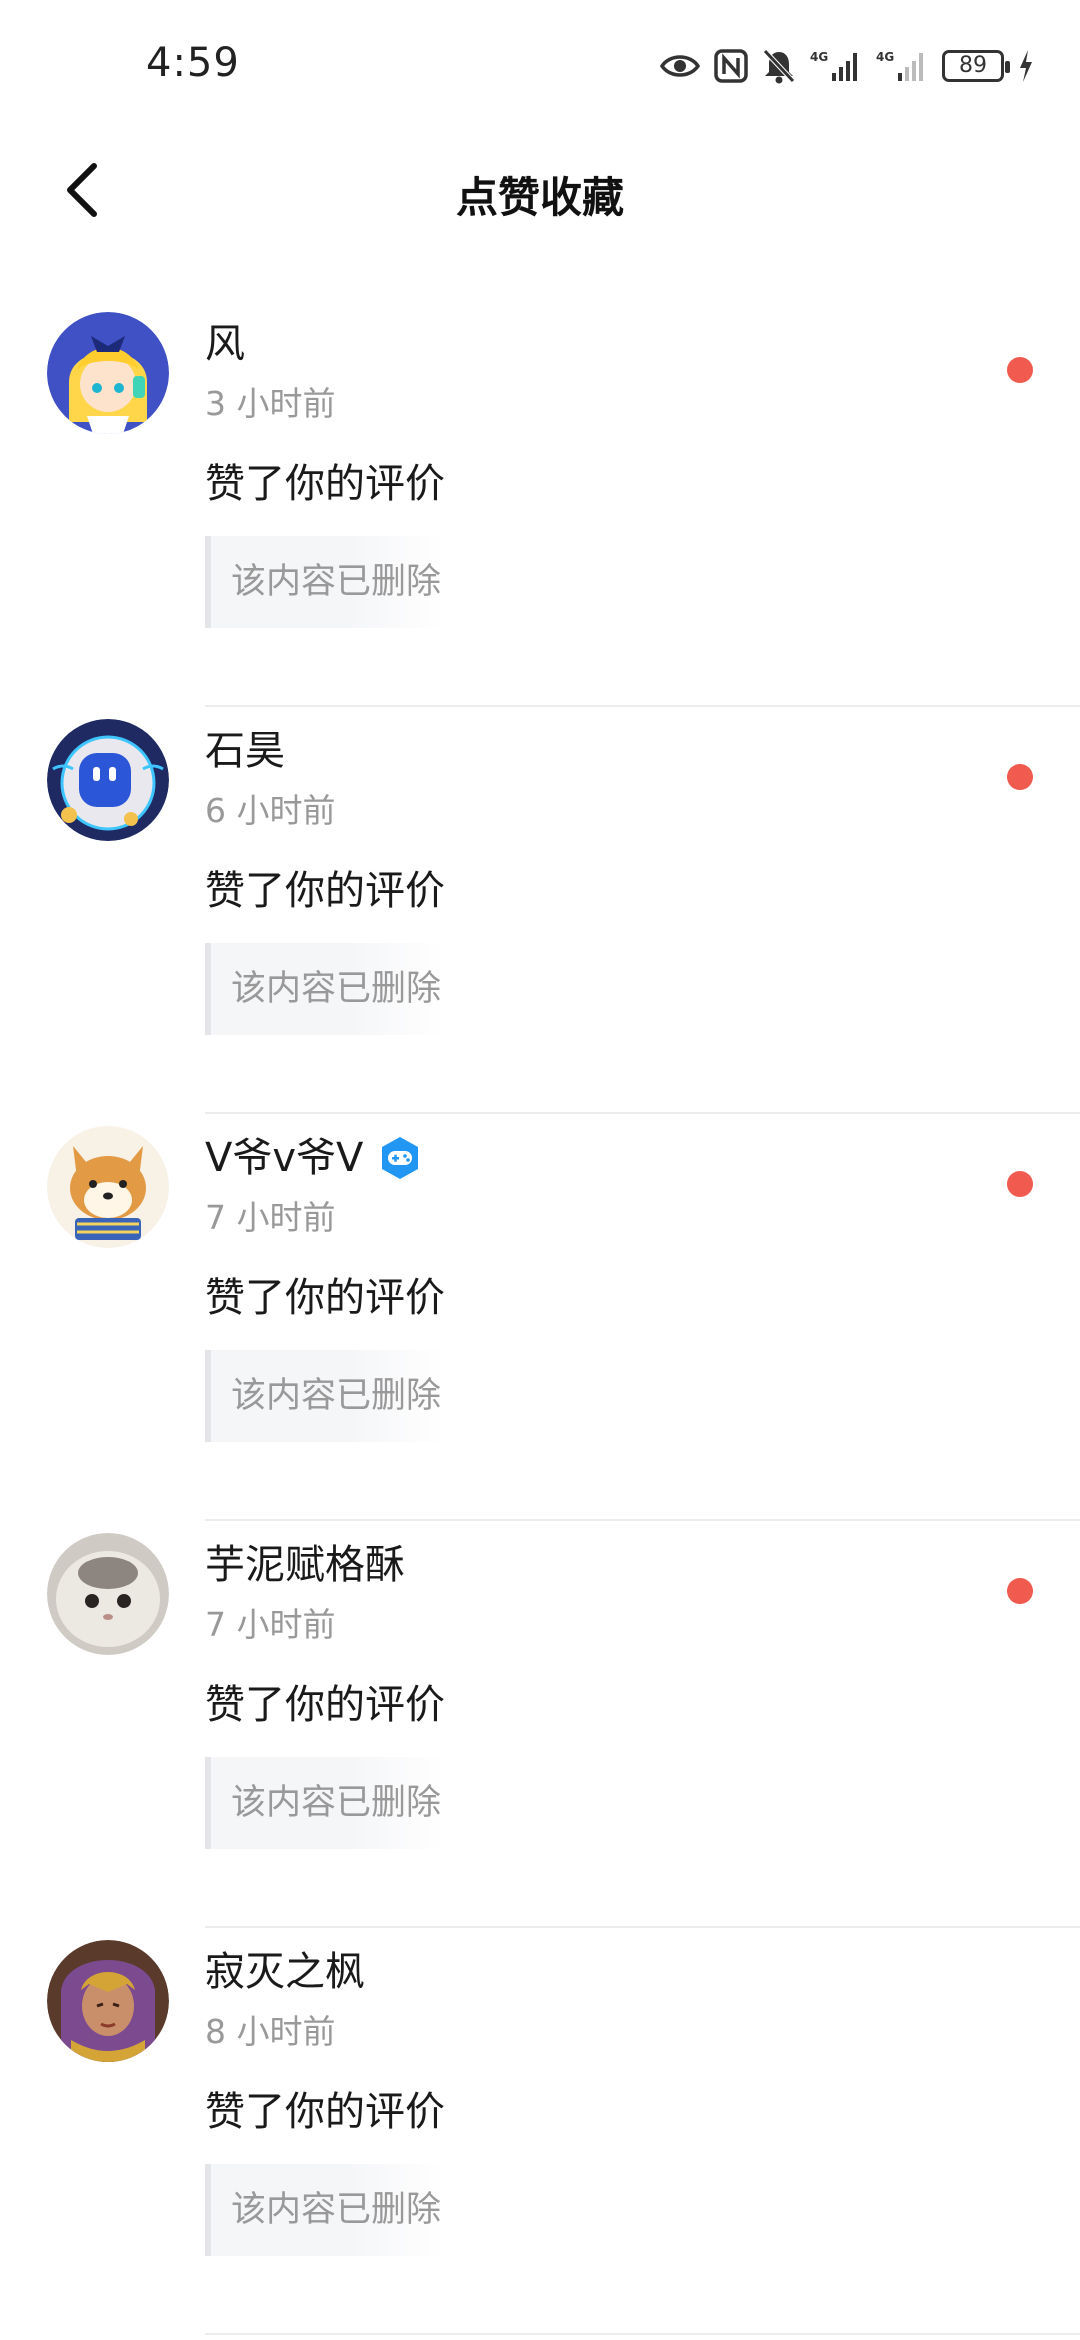  I want to click on status-bar: 4:59 4G 4G 89, so click(540, 67).